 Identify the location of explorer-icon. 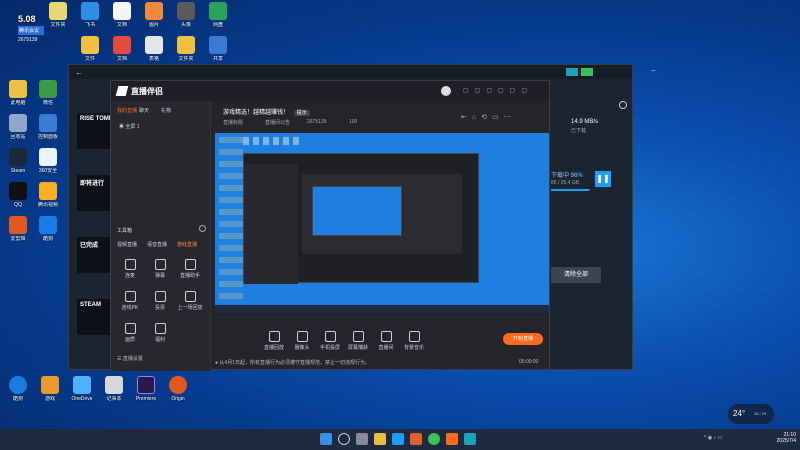
(380, 439).